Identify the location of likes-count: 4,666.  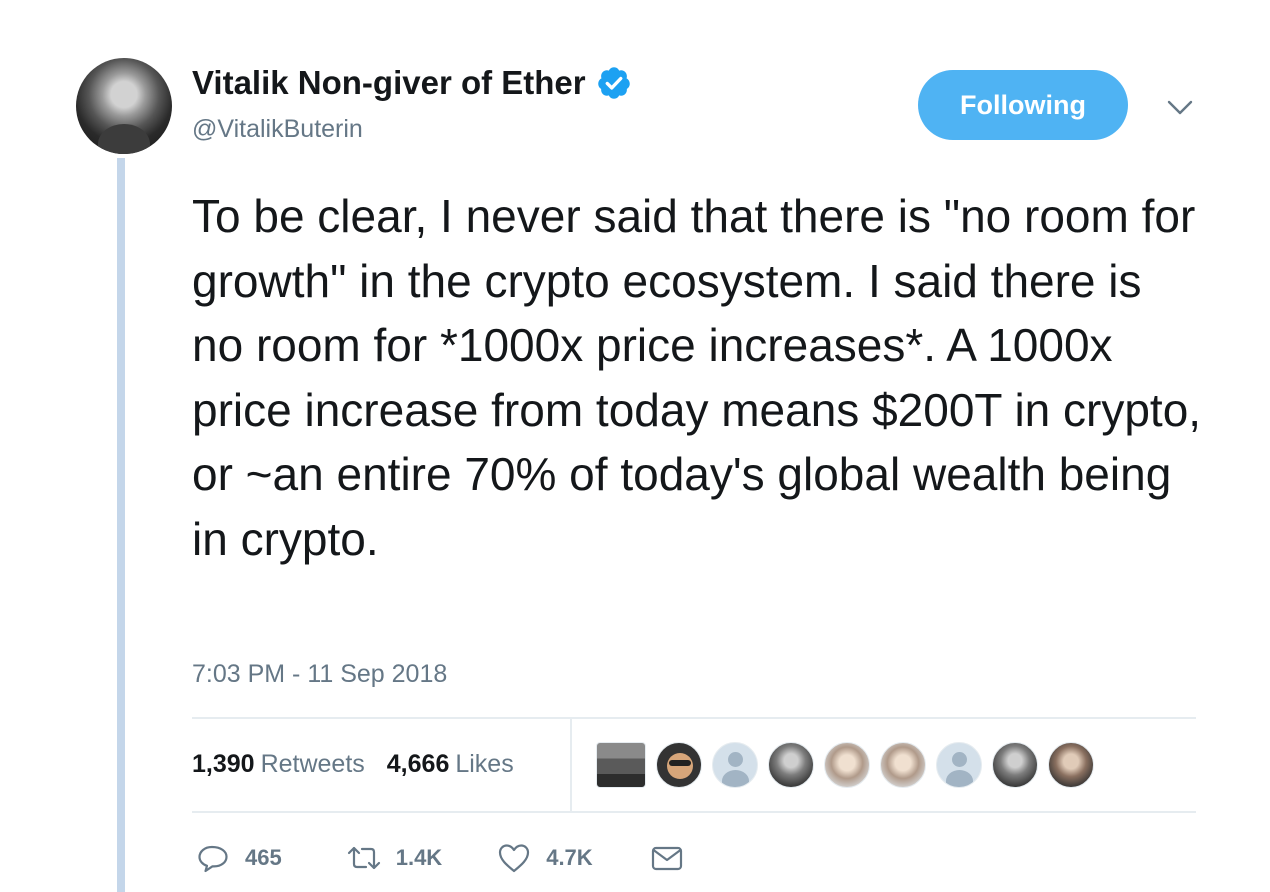
(418, 764).